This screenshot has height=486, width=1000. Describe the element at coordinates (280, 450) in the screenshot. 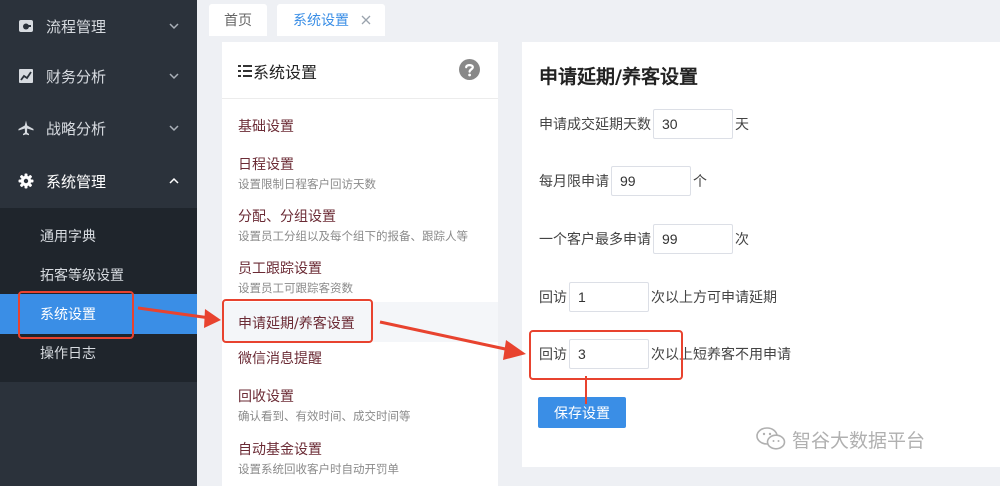

I see `menu-item-name: 自动基金设置` at that location.